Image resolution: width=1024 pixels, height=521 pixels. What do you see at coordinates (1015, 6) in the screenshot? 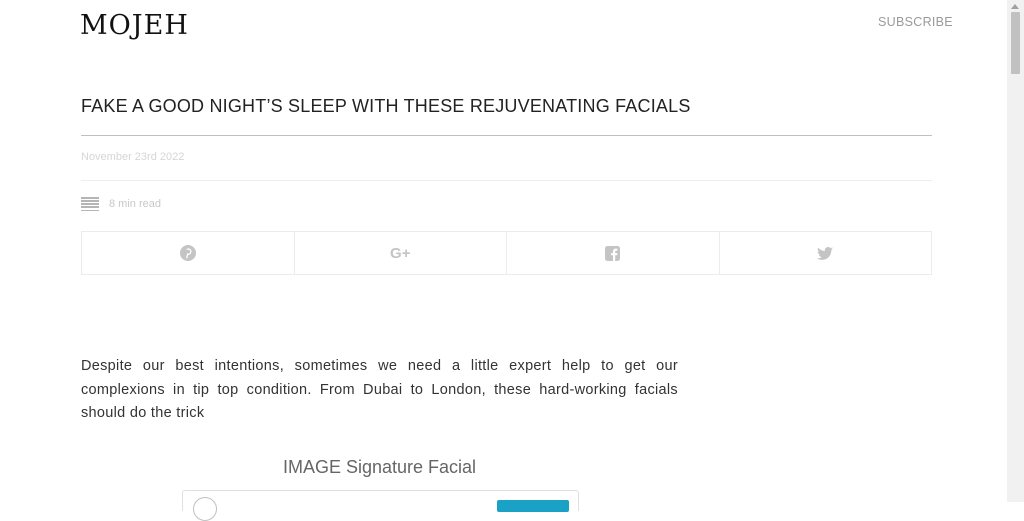
I see `scroll-up-arrow-icon` at bounding box center [1015, 6].